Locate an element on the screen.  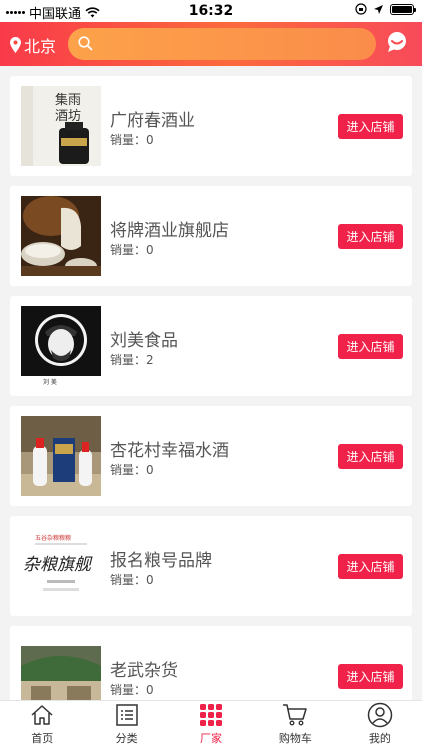
tab-label: 我的 is located at coordinates (379, 738).